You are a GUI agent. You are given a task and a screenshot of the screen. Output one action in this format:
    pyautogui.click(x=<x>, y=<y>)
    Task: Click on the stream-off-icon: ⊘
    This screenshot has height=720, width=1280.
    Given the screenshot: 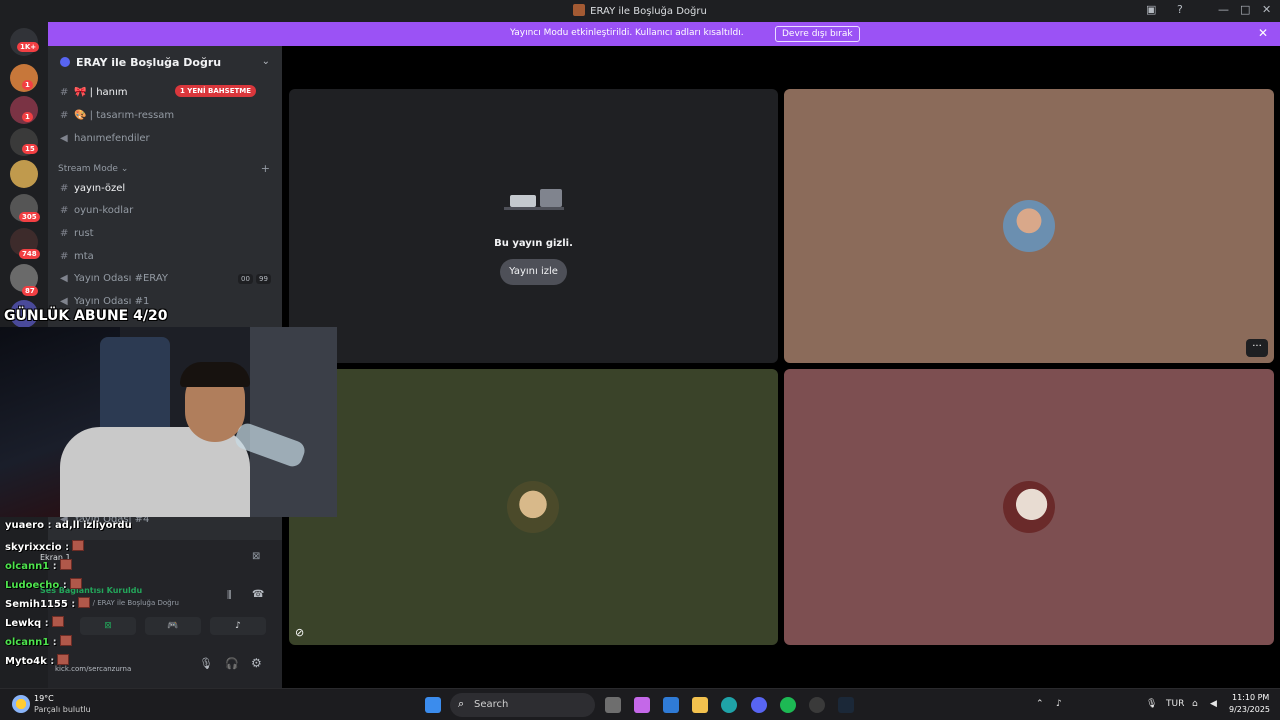 What is the action you would take?
    pyautogui.click(x=299, y=632)
    